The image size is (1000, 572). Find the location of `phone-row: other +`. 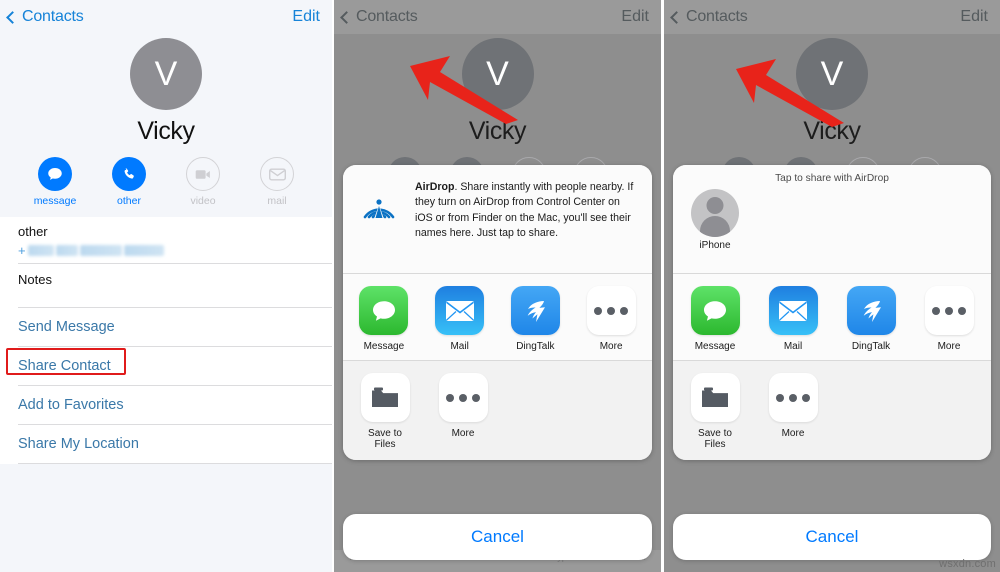

phone-row: other + is located at coordinates (166, 240).